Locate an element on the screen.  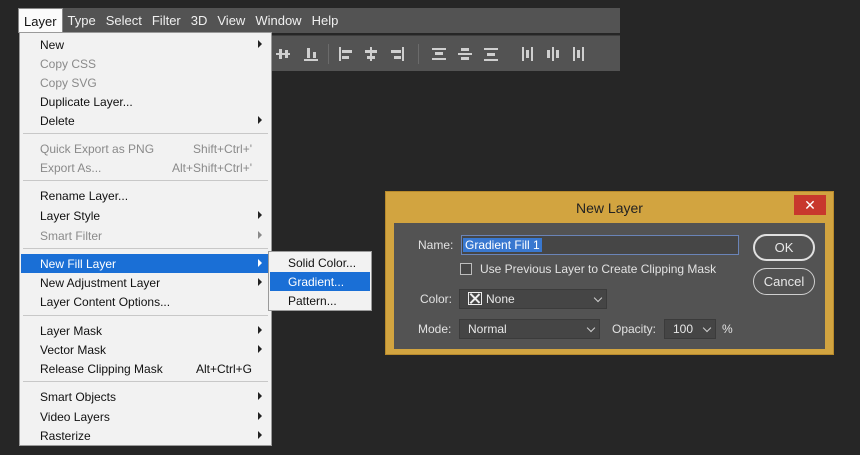
menu-help: Help is located at coordinates (325, 20).